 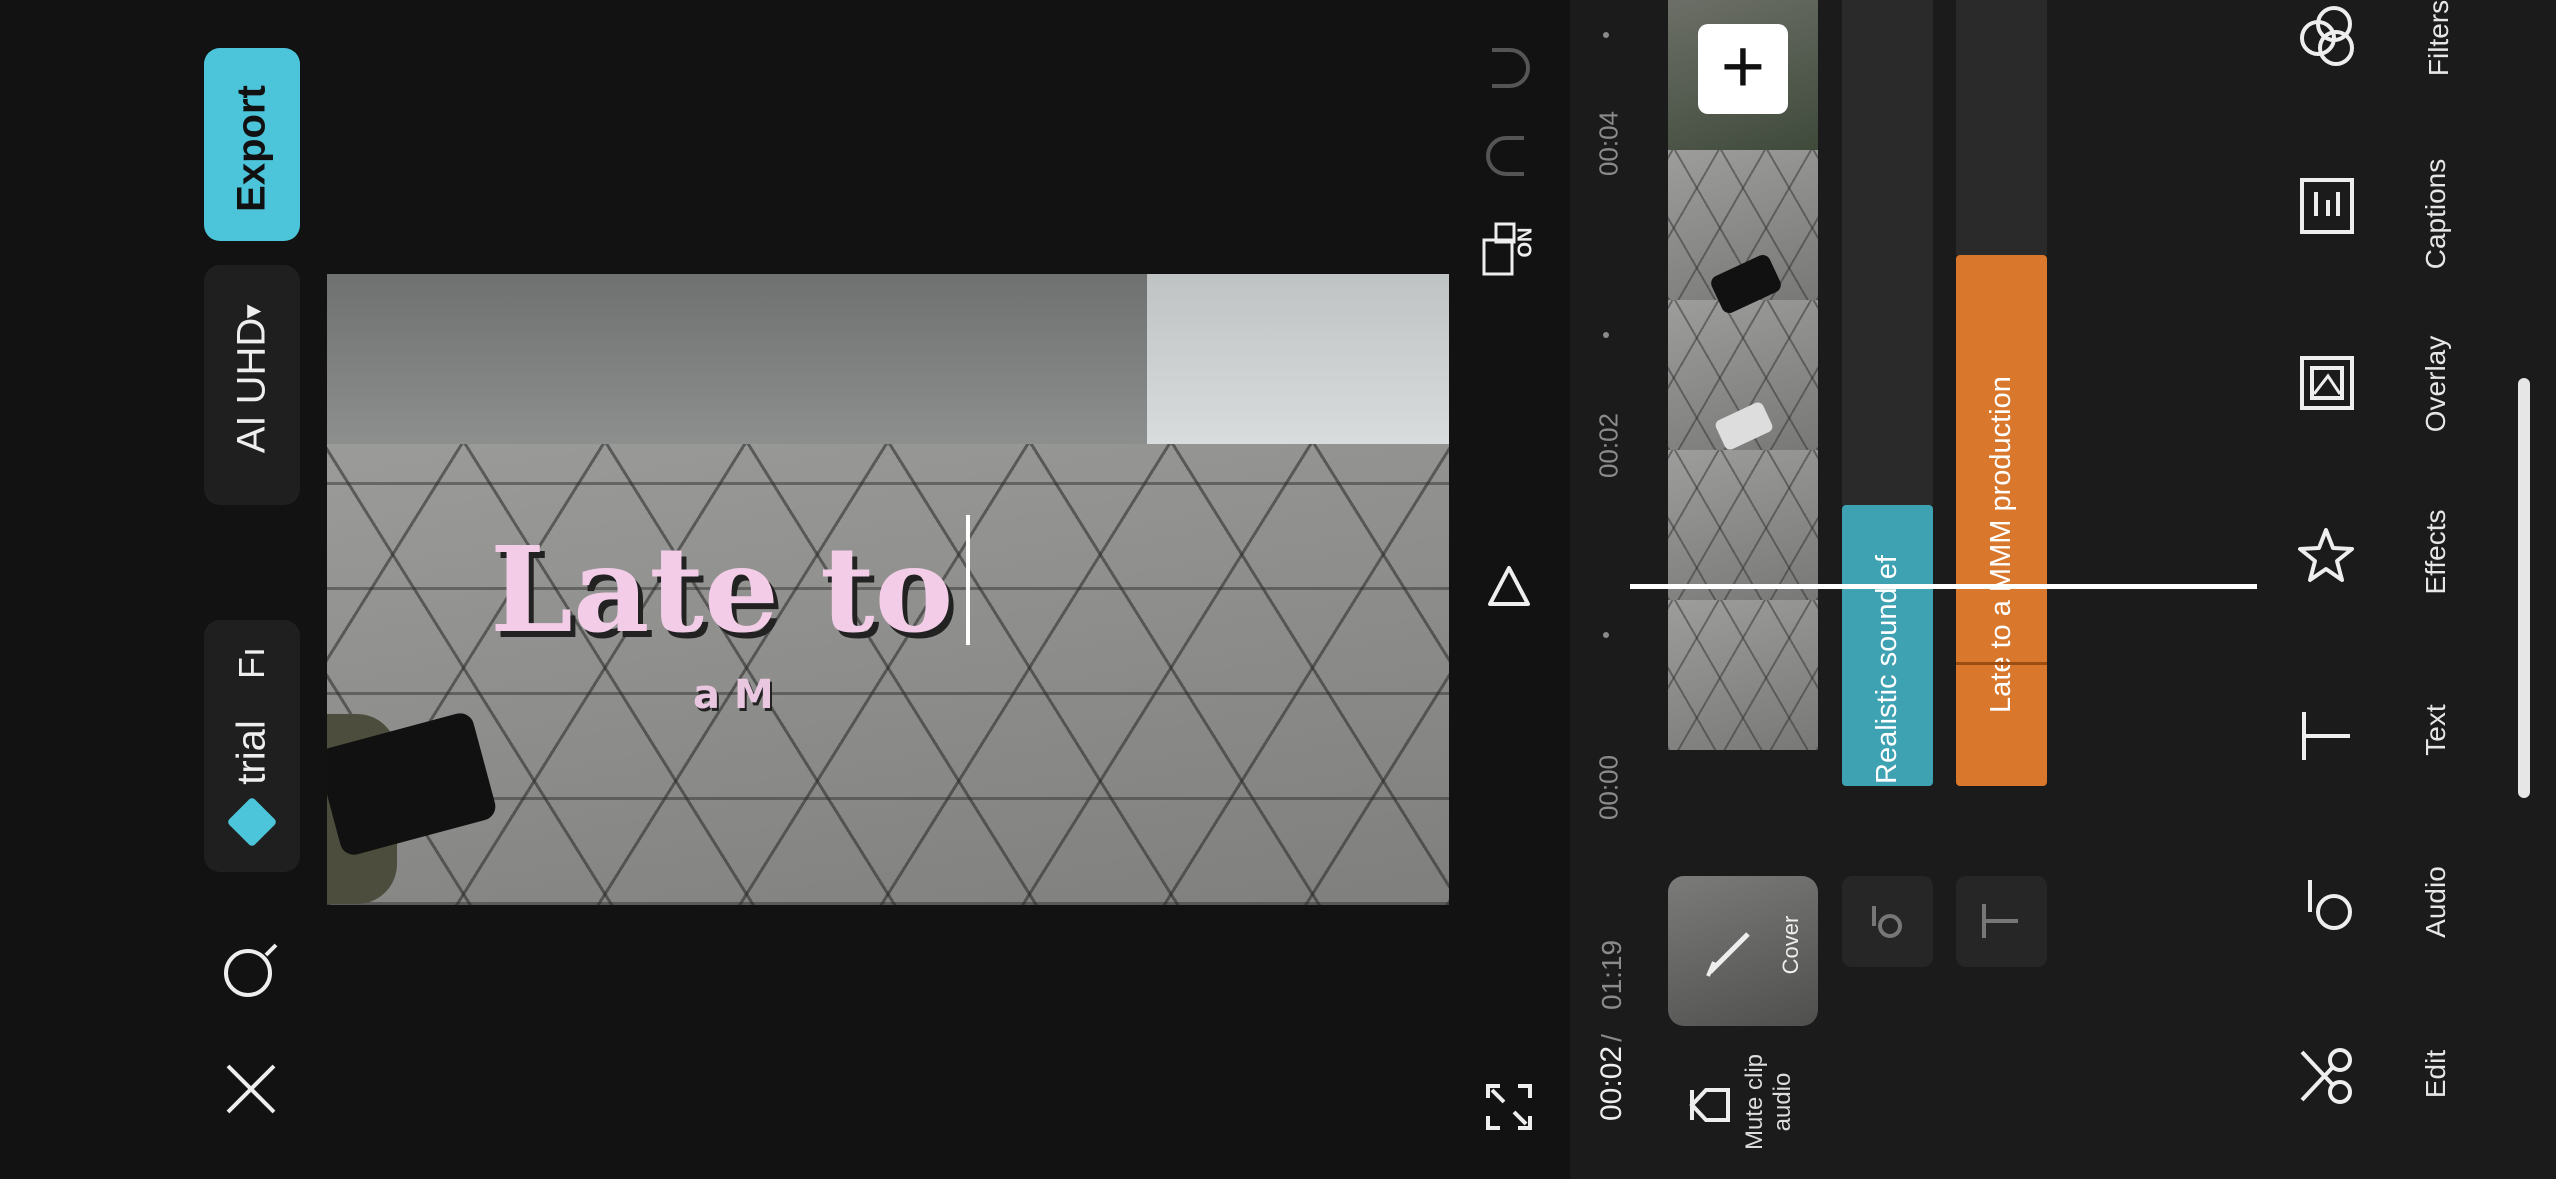 What do you see at coordinates (2435, 902) in the screenshot?
I see `tool-audio-label: Audio` at bounding box center [2435, 902].